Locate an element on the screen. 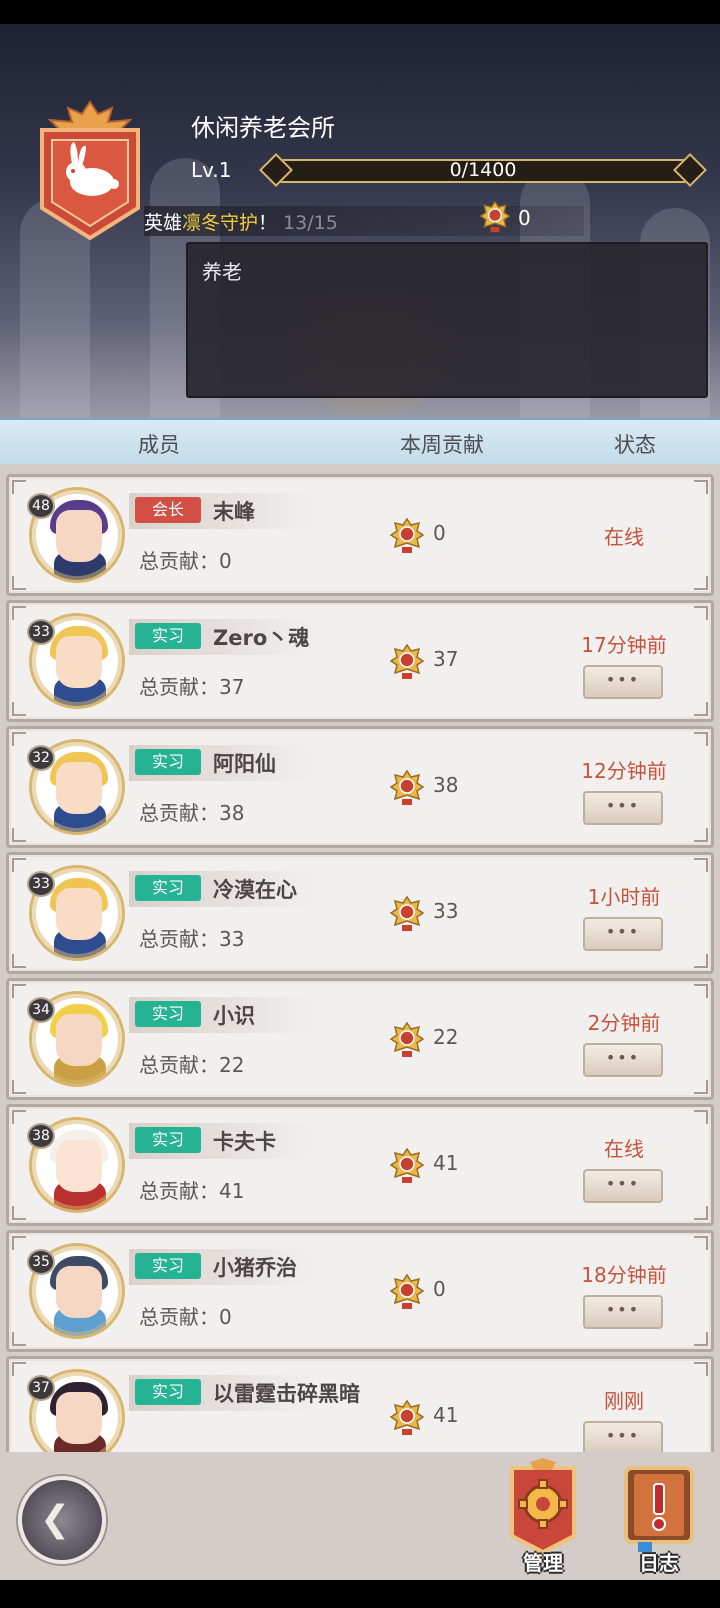 The height and width of the screenshot is (1608, 720). guild-description-box: 养老 is located at coordinates (447, 320).